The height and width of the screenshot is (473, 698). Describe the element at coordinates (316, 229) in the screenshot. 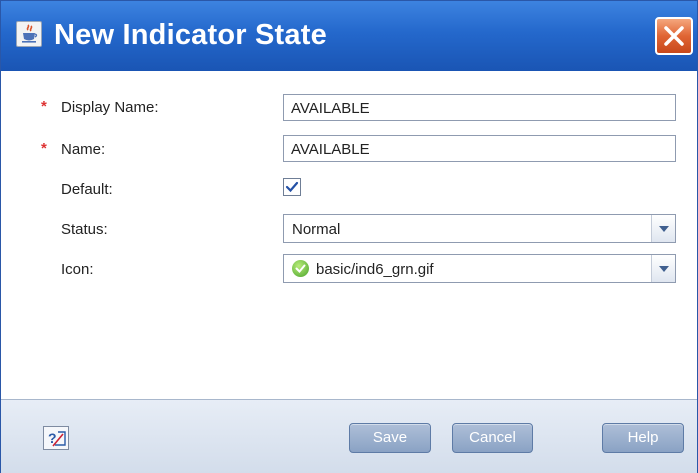

I see `status-value: Normal` at that location.